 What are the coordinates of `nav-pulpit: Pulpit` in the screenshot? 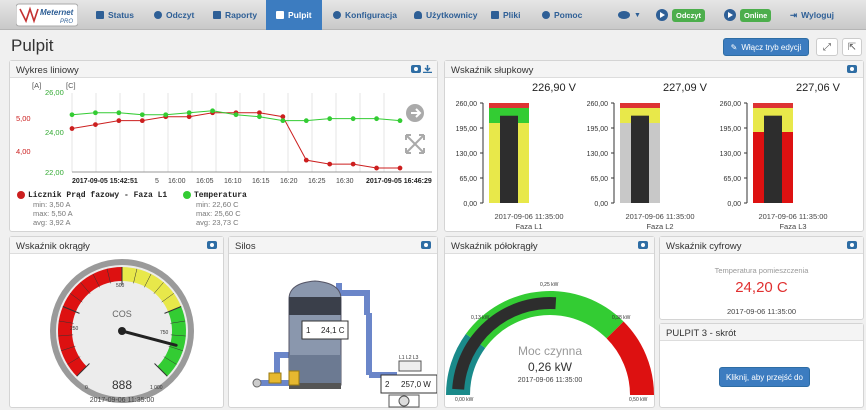 It's located at (294, 15).